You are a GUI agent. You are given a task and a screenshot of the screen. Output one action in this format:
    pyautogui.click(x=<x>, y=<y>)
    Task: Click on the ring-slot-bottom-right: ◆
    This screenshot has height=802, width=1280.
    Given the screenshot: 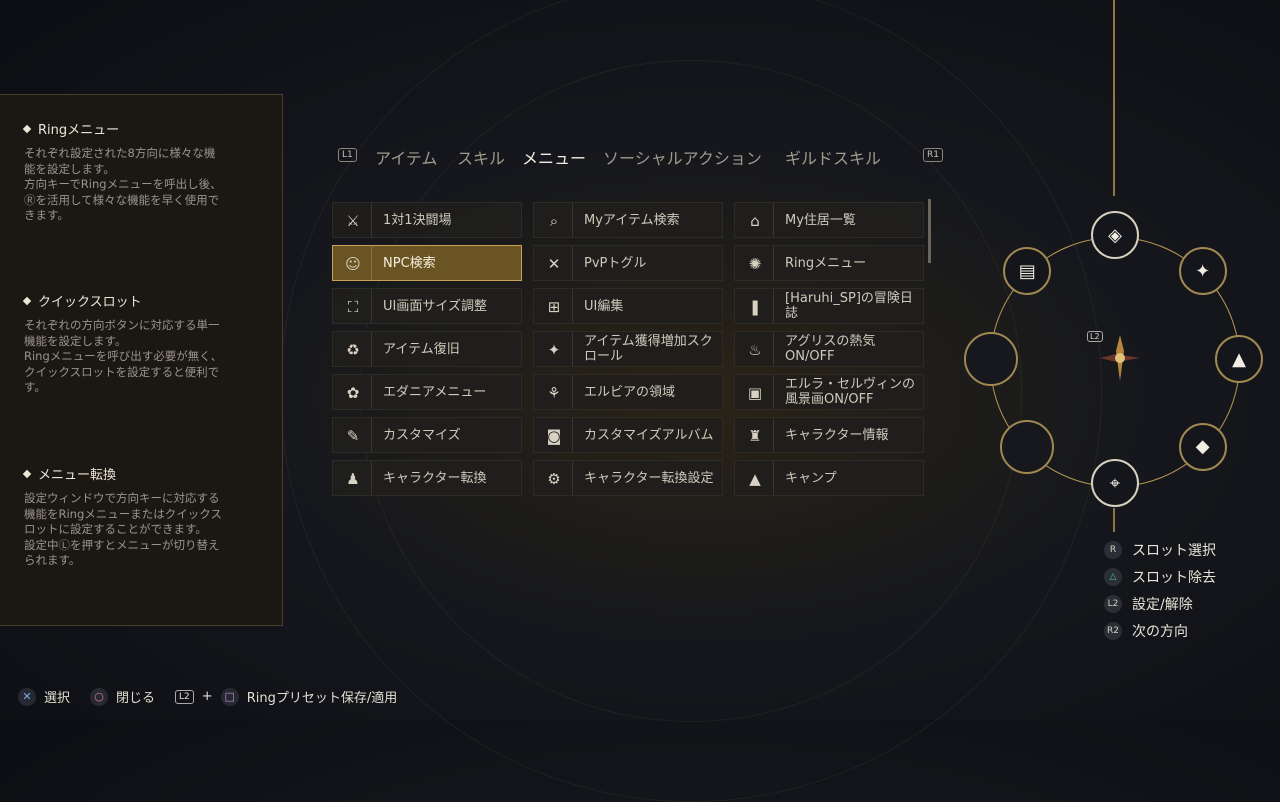 What is the action you would take?
    pyautogui.click(x=1202, y=446)
    